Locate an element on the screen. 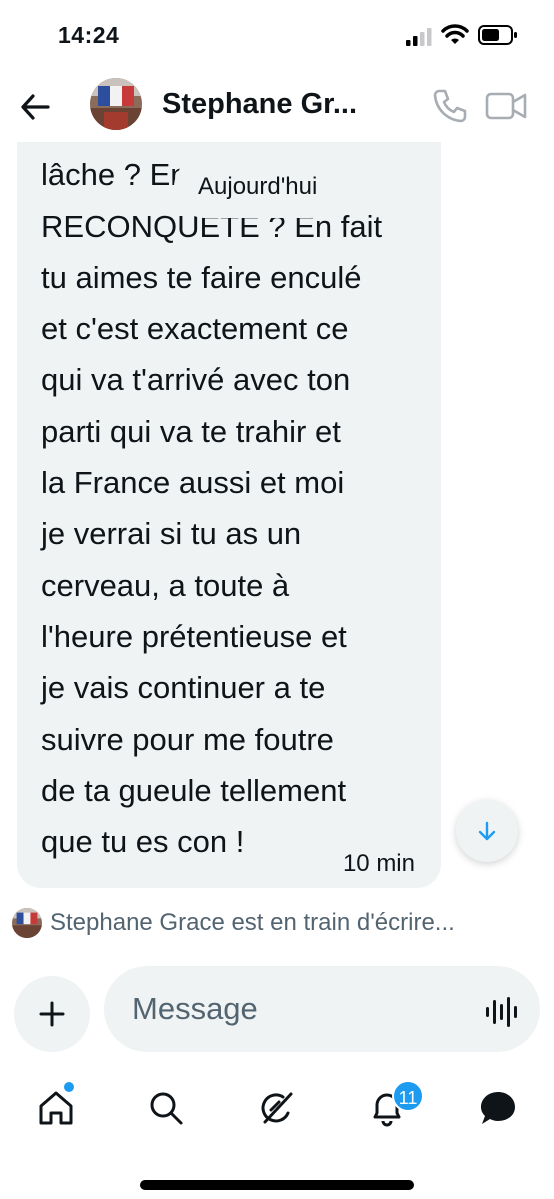 Image resolution: width=554 pixels, height=1199 pixels. notification-count-badge: 11 is located at coordinates (408, 1096).